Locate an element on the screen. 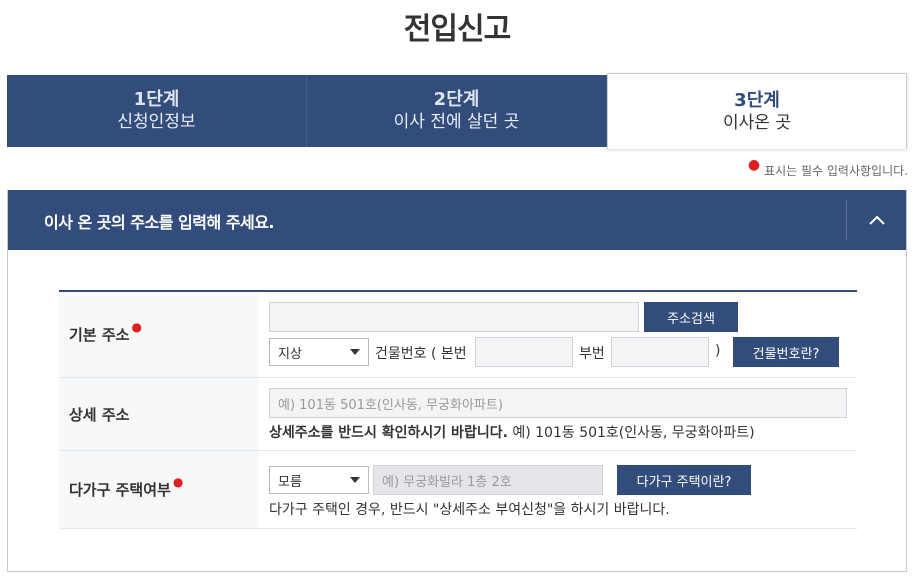 This screenshot has width=914, height=581. step-tabs: 1단계 신청인정보 2단계 이사 전에 살던 곳 3단계 이사온 곳 is located at coordinates (457, 111).